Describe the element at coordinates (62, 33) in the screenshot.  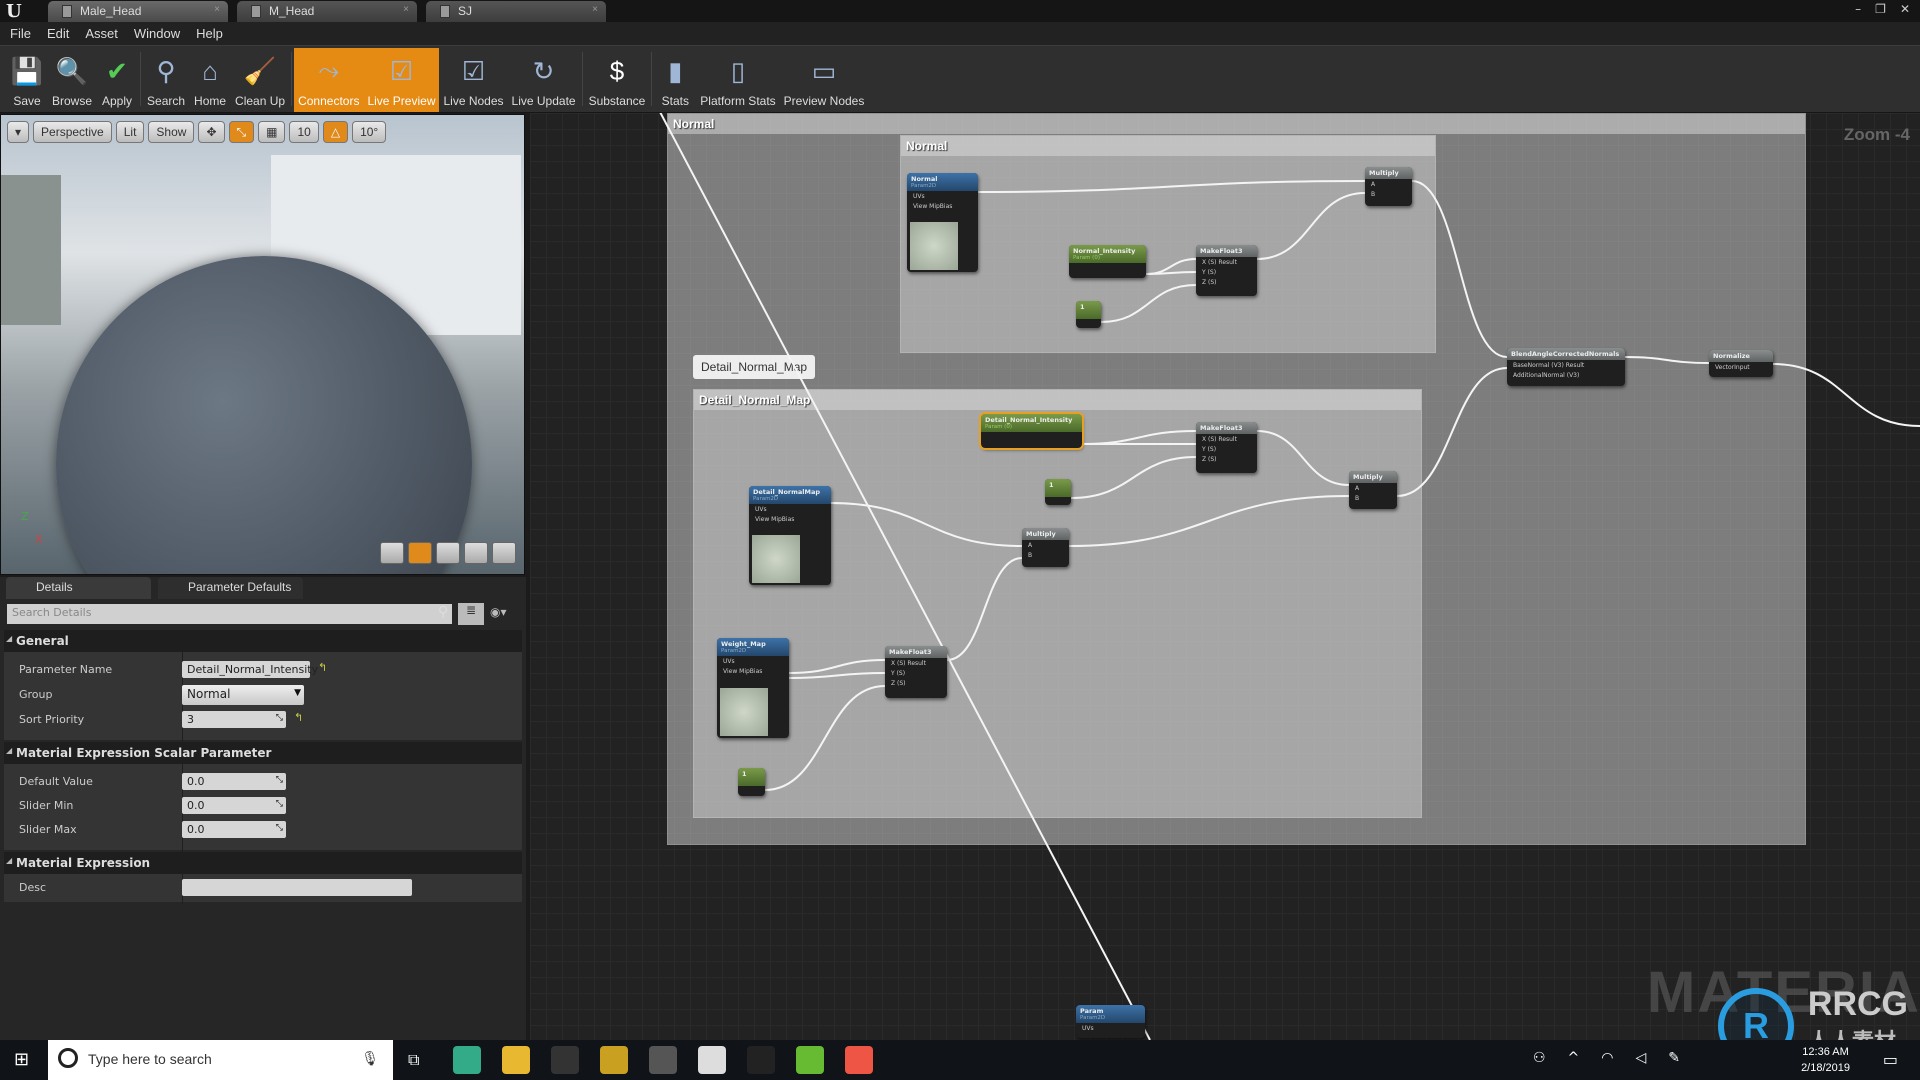
I see `menu-edit: Edit` at that location.